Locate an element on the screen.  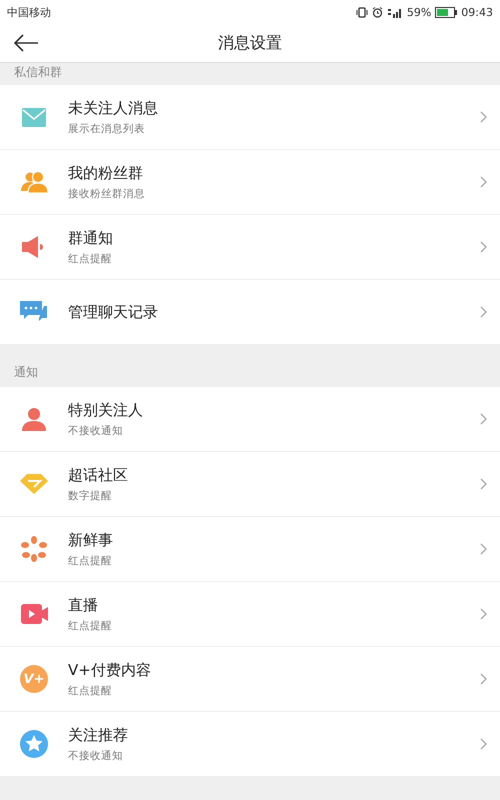
settings-row: 直播 红点提醒 is located at coordinates (250, 614).